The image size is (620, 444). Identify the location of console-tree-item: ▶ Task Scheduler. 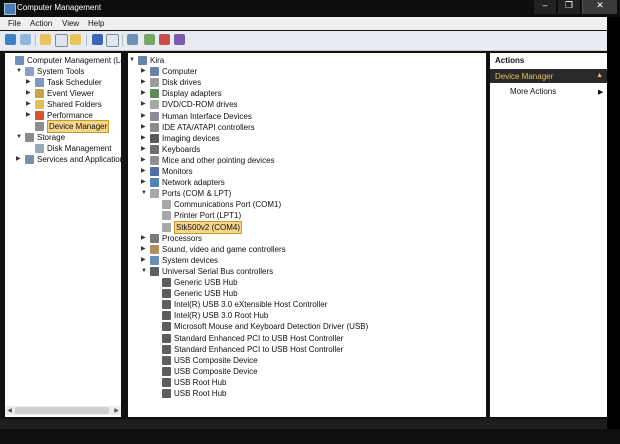
(73, 82).